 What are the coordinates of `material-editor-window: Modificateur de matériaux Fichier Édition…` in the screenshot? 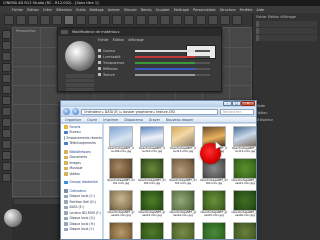 It's located at (139, 59).